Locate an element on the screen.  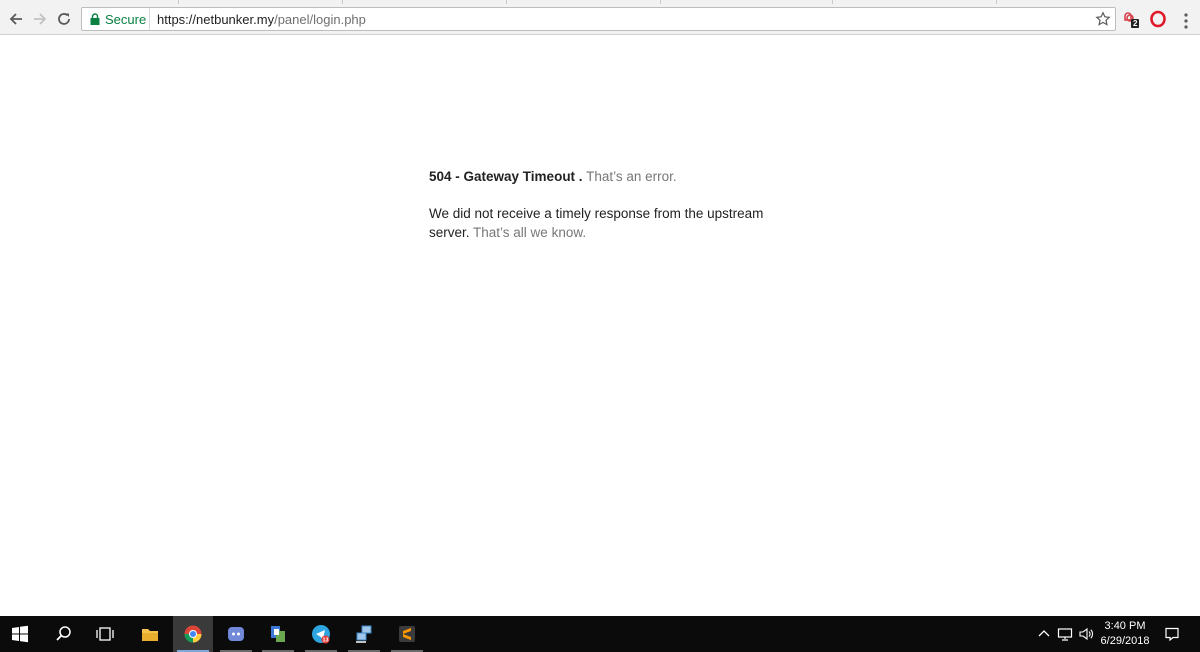
error-heading: 504 - Gateway Timeout . That’s an error. is located at coordinates (599, 176).